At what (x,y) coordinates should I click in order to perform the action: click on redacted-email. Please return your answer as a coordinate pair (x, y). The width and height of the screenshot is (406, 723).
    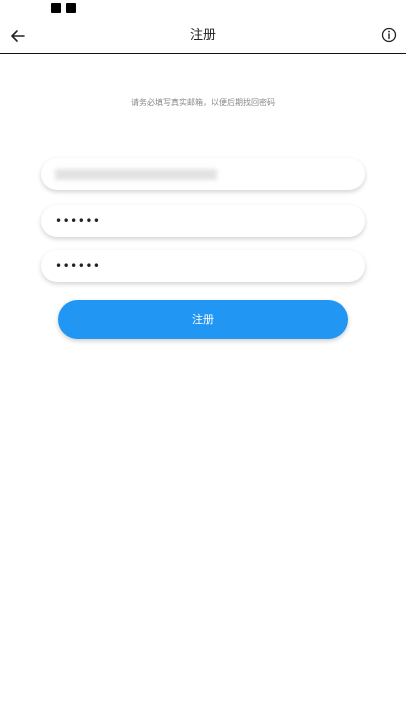
    Looking at the image, I should click on (136, 174).